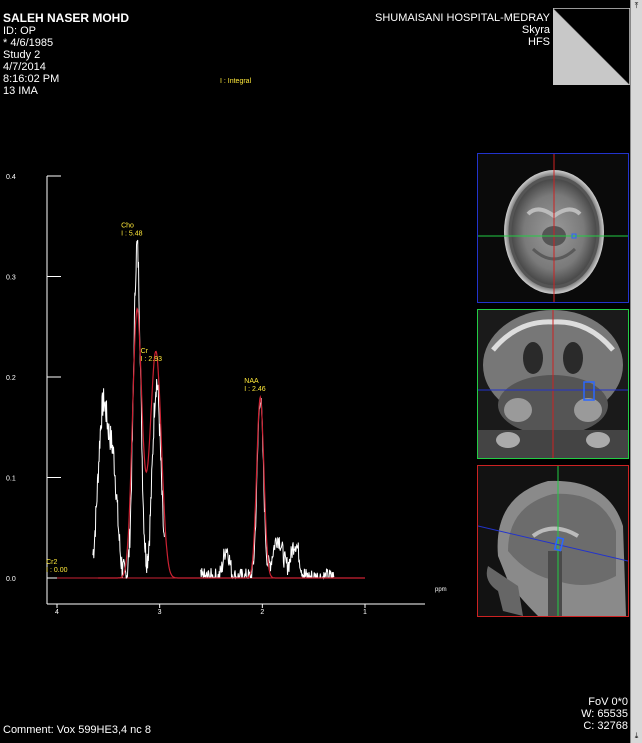 The image size is (642, 743). I want to click on x-tick-label: 1, so click(365, 612).